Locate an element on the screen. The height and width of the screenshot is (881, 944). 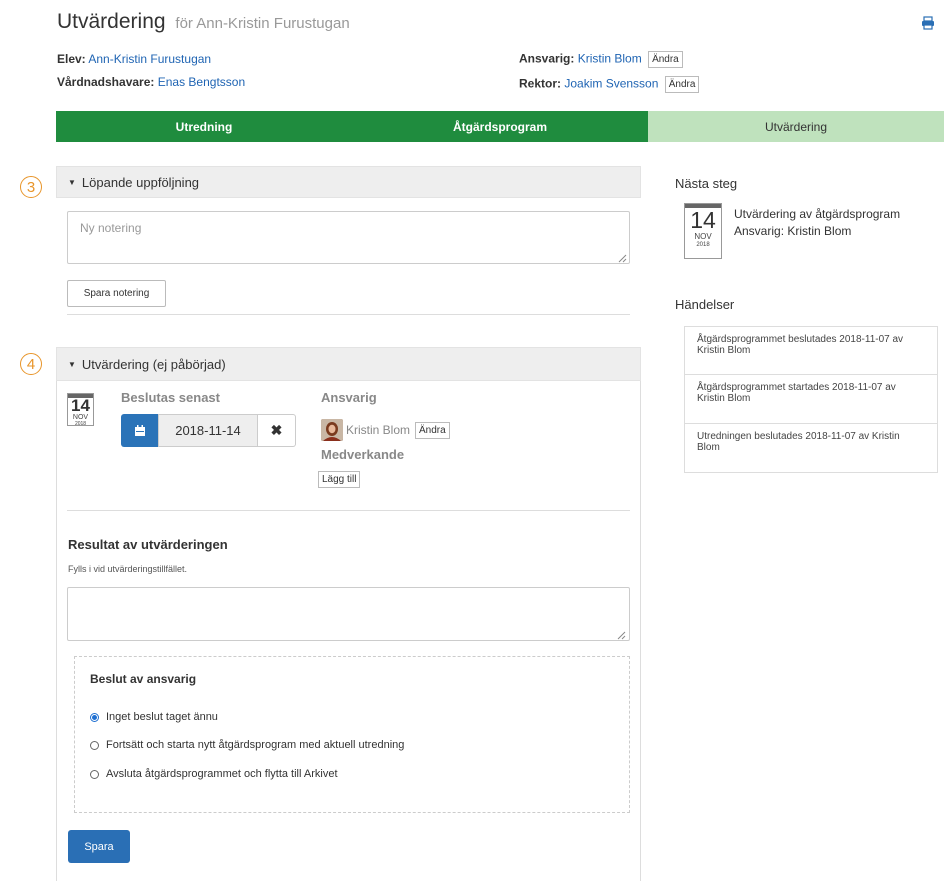
change-principal-button: Ändra is located at coordinates (682, 84).